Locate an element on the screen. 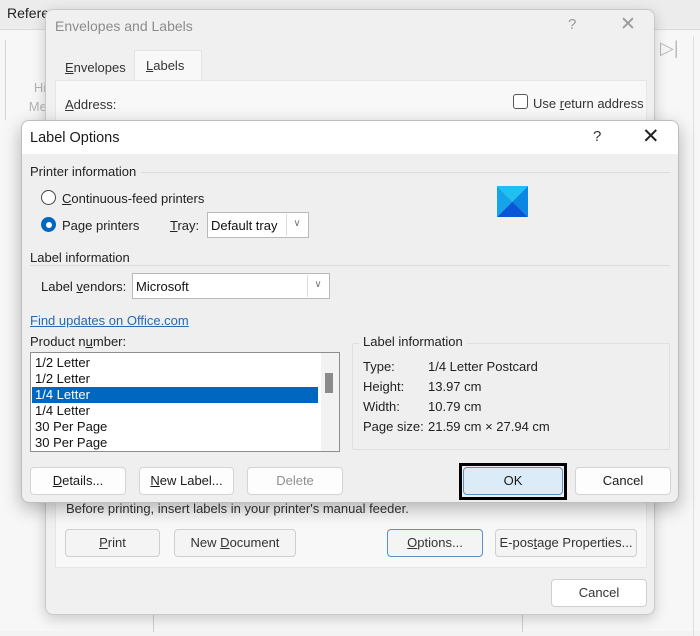  ok-button: OK is located at coordinates (513, 481).